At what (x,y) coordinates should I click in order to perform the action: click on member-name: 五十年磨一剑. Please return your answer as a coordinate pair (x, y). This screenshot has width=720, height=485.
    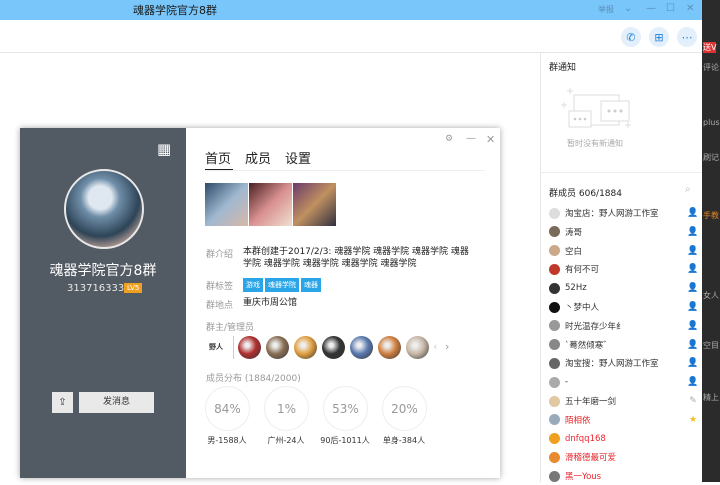
    Looking at the image, I should click on (591, 402).